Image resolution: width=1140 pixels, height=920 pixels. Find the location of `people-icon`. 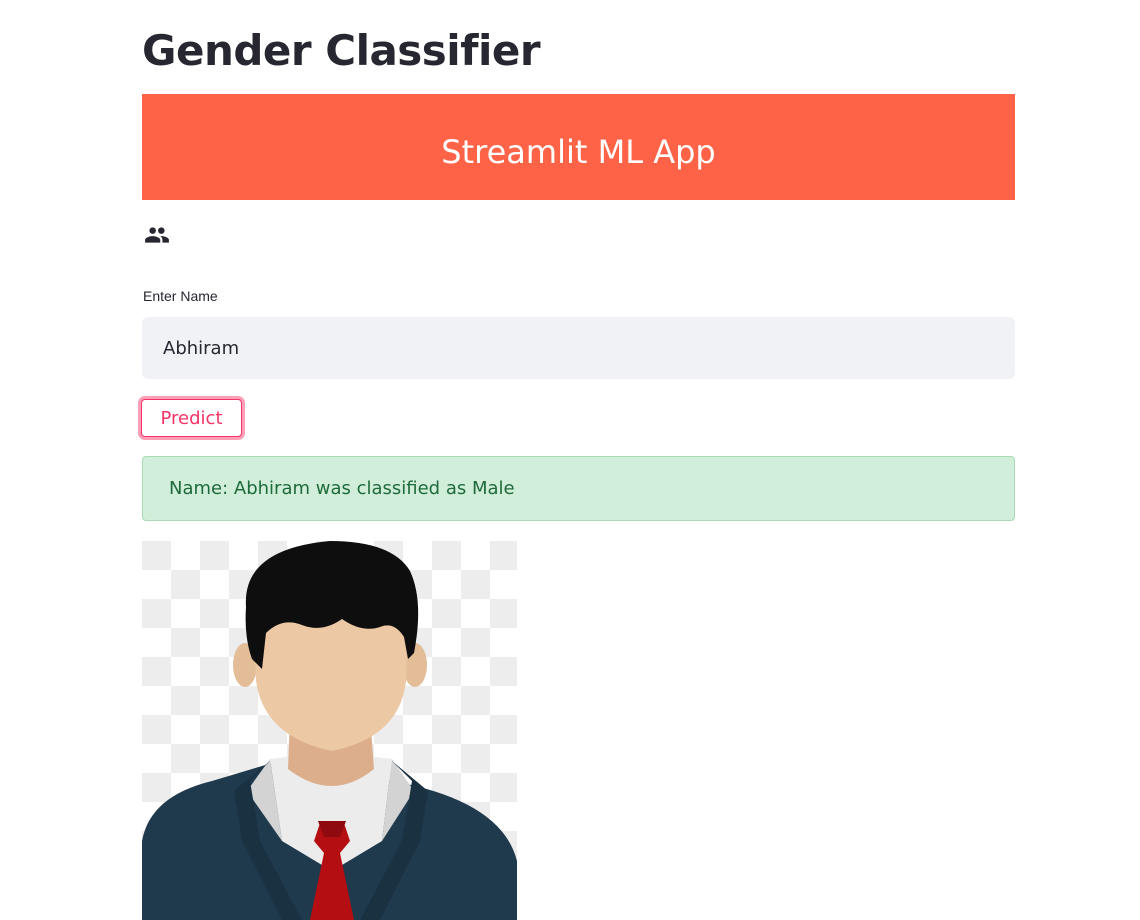

people-icon is located at coordinates (157, 235).